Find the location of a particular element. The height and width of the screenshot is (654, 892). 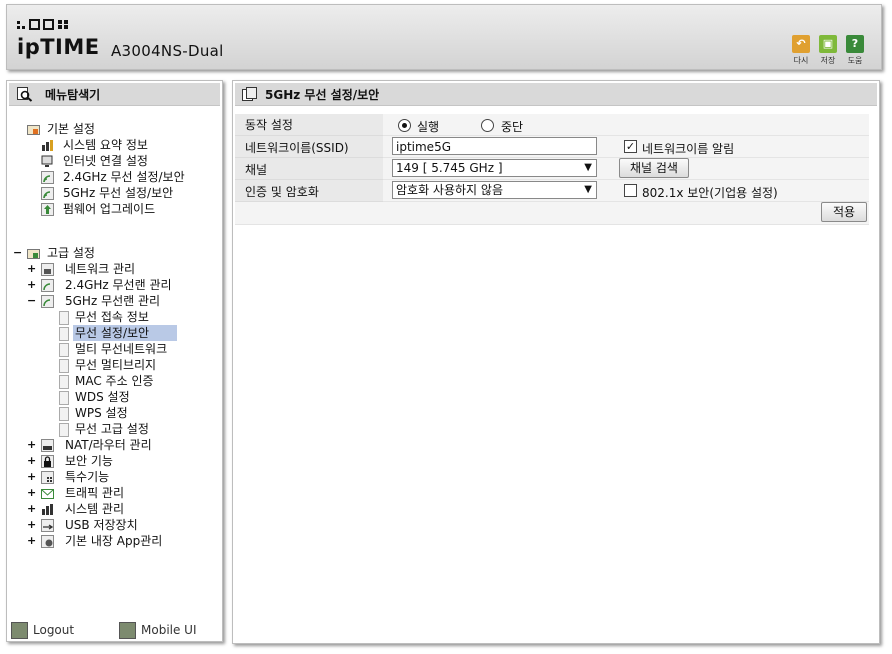

channel-select: 149 [ 5.745 GHz ] ▼ is located at coordinates (494, 168).